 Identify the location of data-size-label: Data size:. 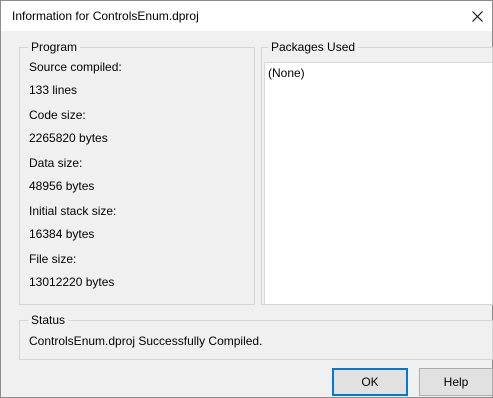
(56, 163).